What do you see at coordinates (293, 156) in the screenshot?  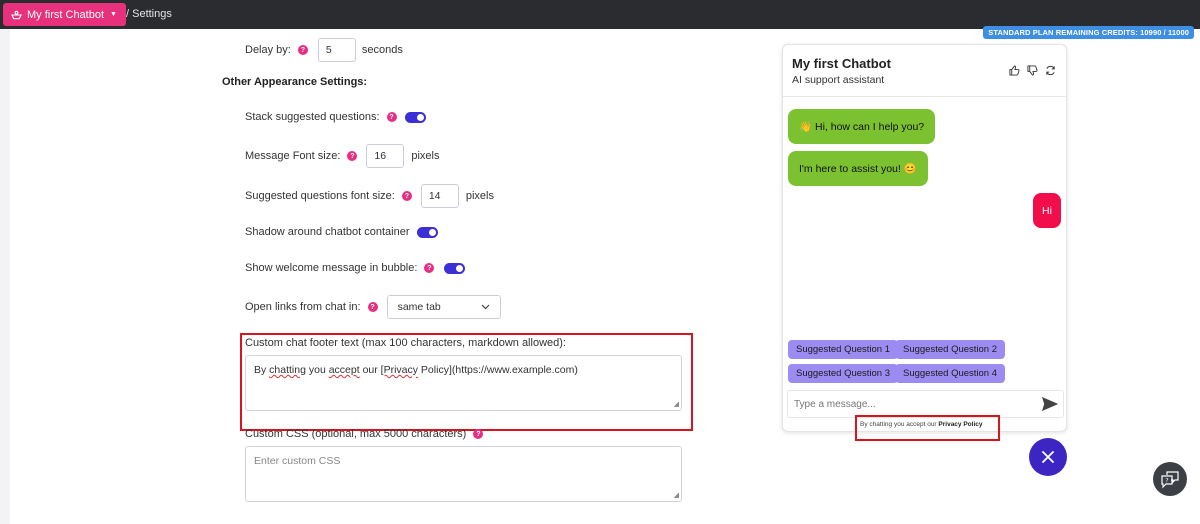 I see `message-font-label: Message Font size:` at bounding box center [293, 156].